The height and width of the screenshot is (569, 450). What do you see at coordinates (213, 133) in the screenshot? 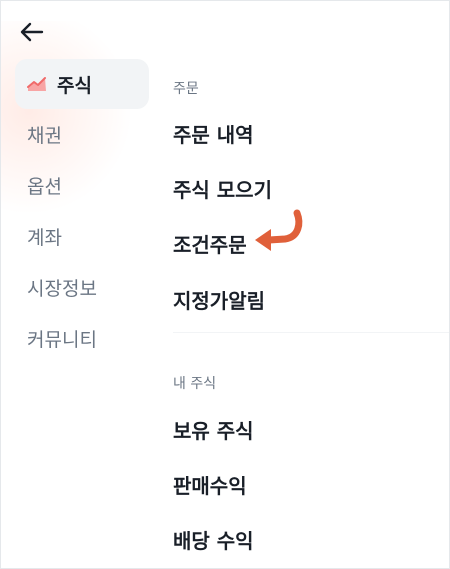
I see `menu-item-order-history: 주문 내역` at bounding box center [213, 133].